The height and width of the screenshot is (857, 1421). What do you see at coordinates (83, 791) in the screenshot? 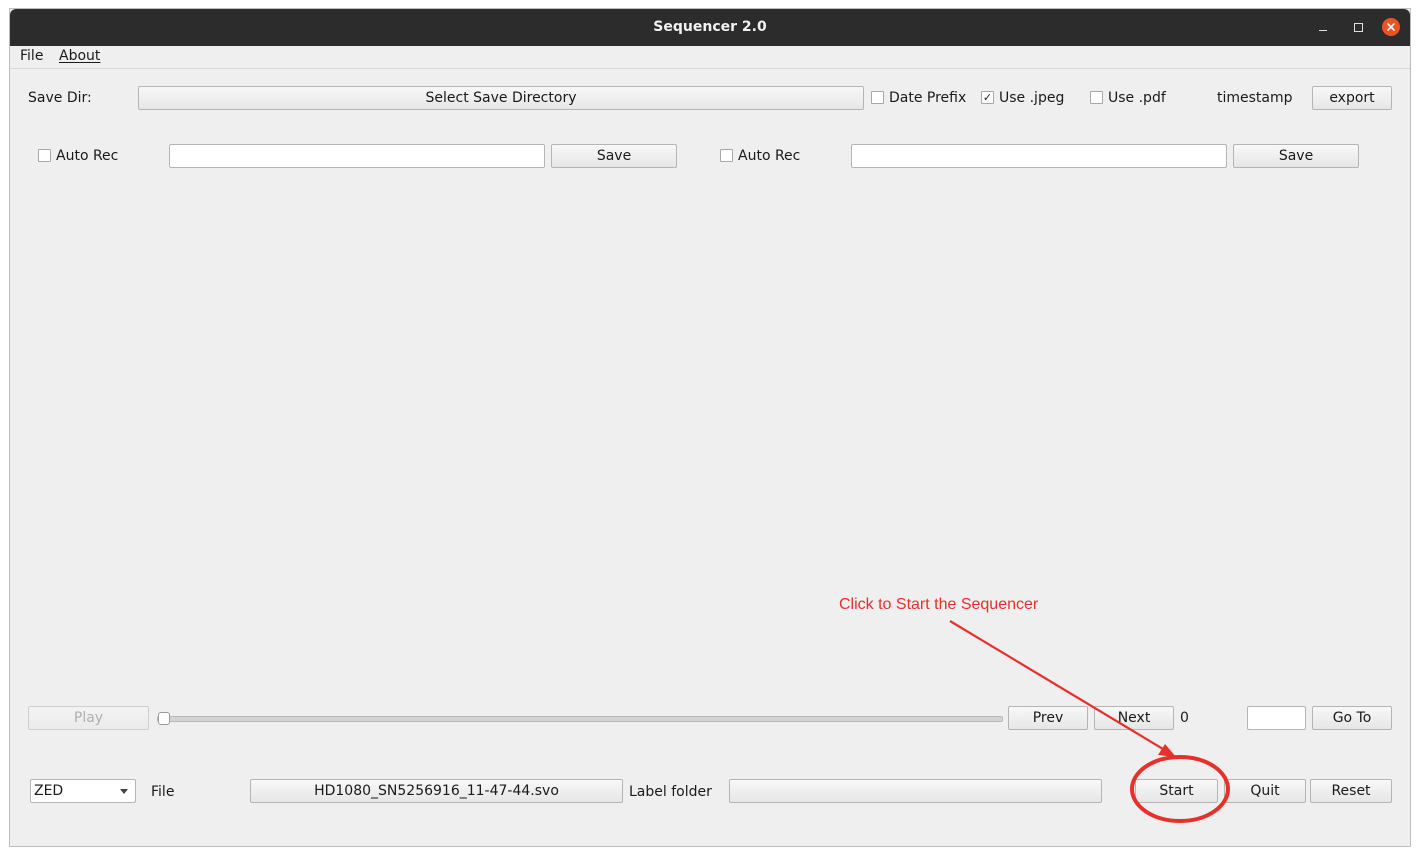
I see `camera-select: ZED` at bounding box center [83, 791].